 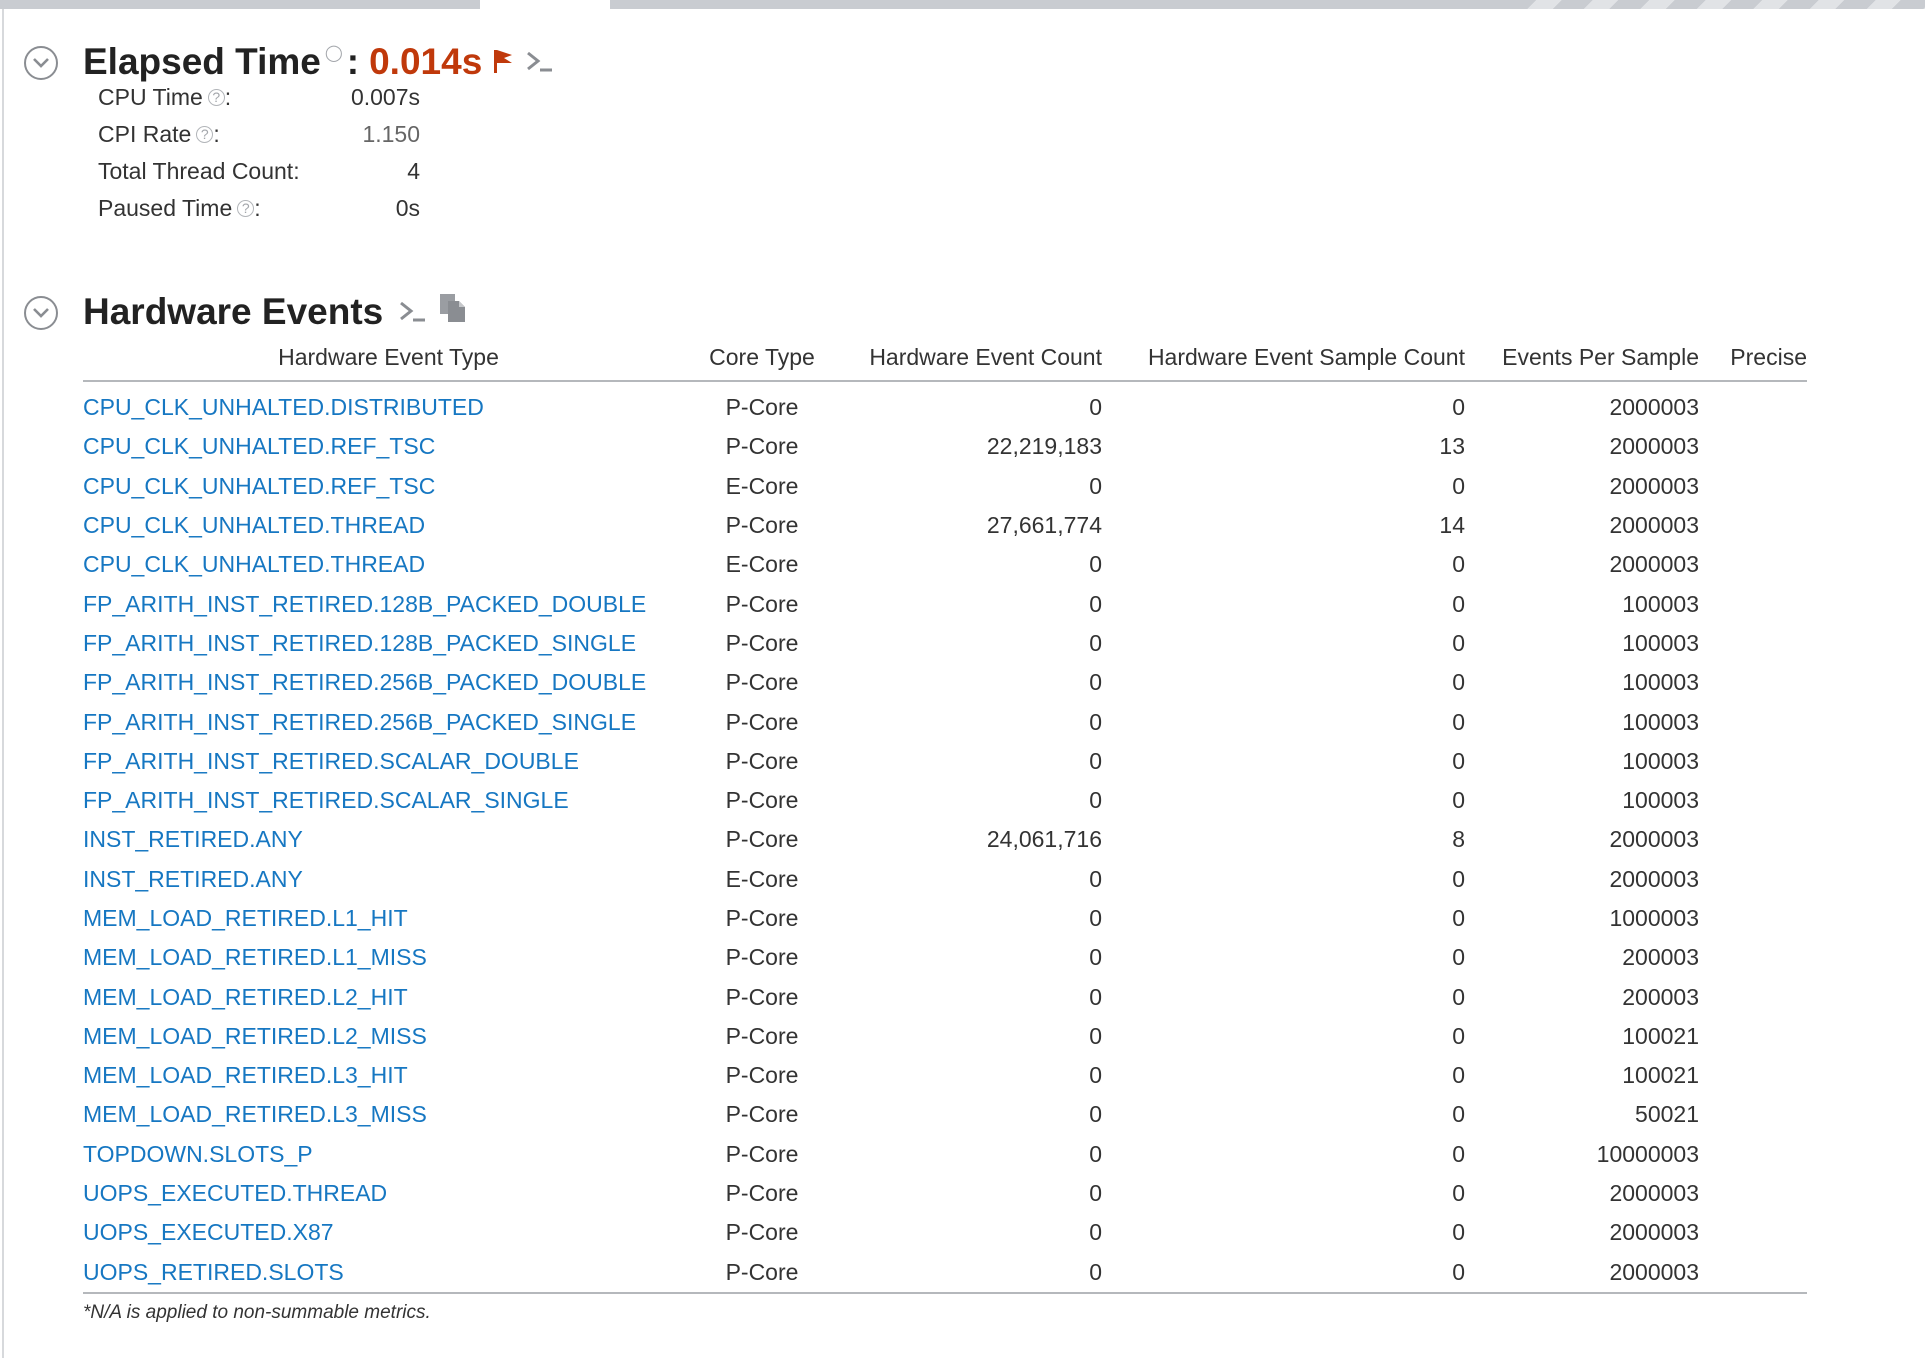 What do you see at coordinates (353, 61) in the screenshot?
I see `elapsed-colon: :` at bounding box center [353, 61].